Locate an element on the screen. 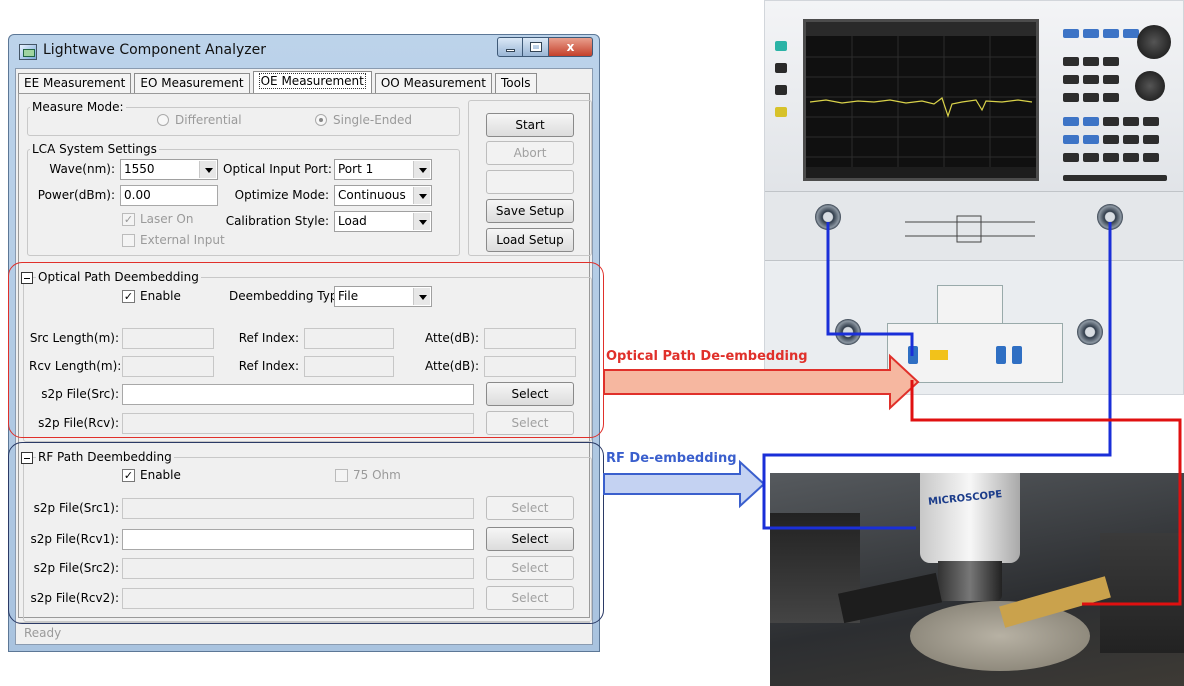  warning-icon is located at coordinates (939, 355).